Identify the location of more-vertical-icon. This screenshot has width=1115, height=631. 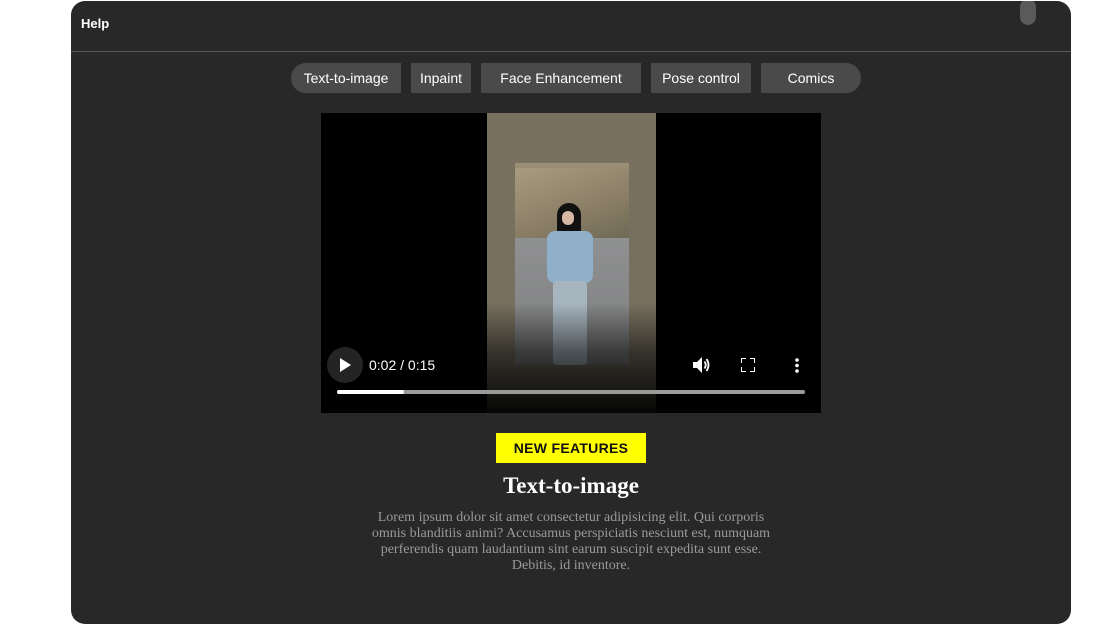
(797, 365).